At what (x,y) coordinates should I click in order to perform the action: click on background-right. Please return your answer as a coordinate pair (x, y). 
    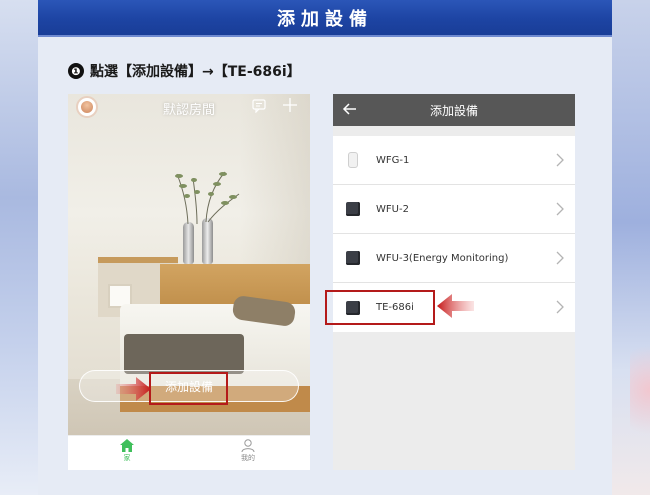
    Looking at the image, I should click on (631, 247).